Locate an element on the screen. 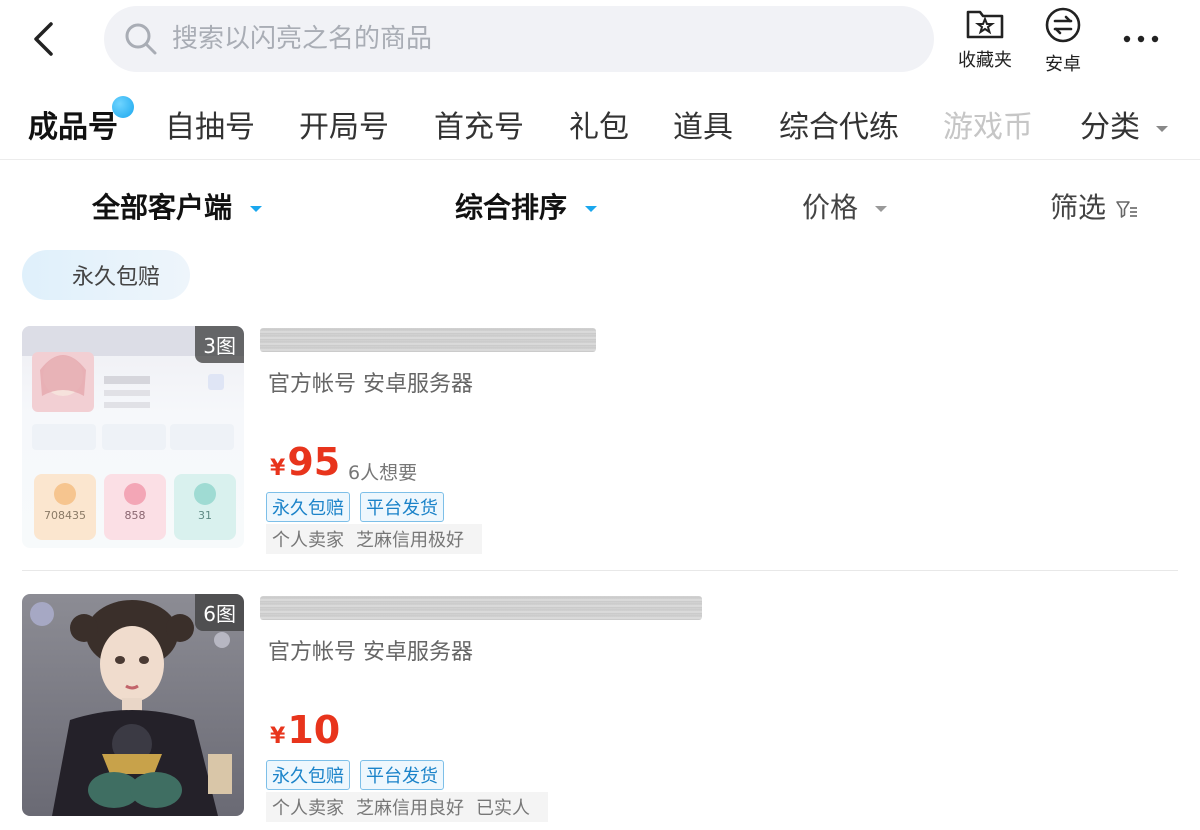 This screenshot has height=830, width=1200. image-count-badge: 6图 is located at coordinates (219, 612).